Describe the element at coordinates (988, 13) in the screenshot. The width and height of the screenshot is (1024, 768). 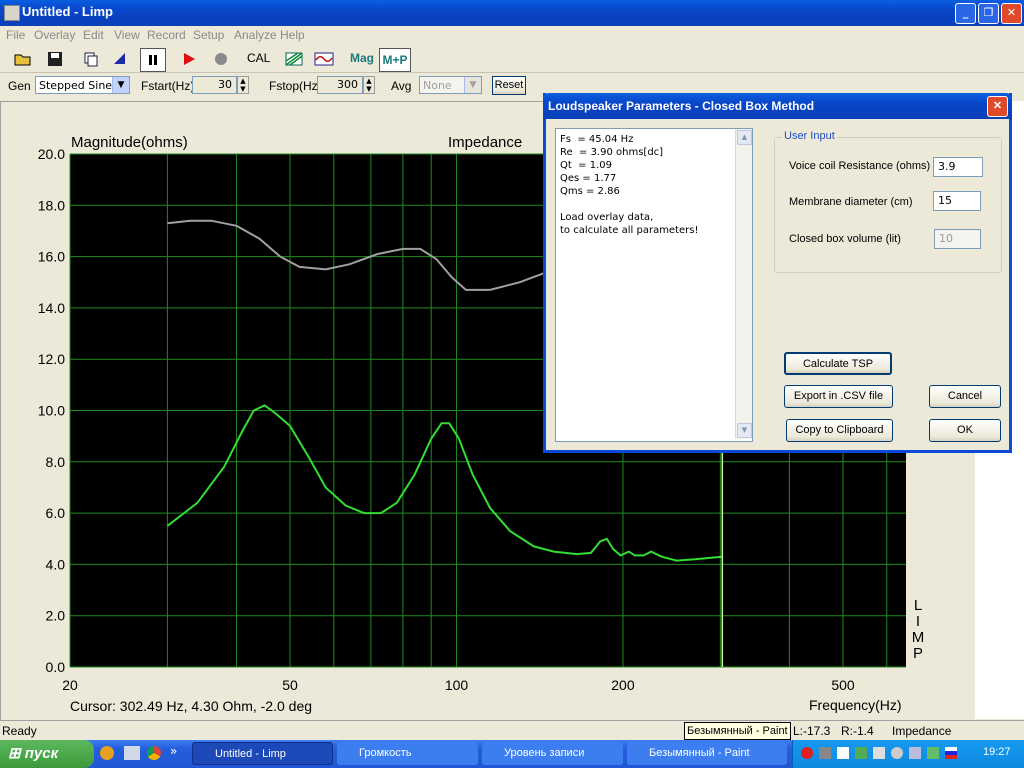
I see `maximize-button: ❐` at that location.